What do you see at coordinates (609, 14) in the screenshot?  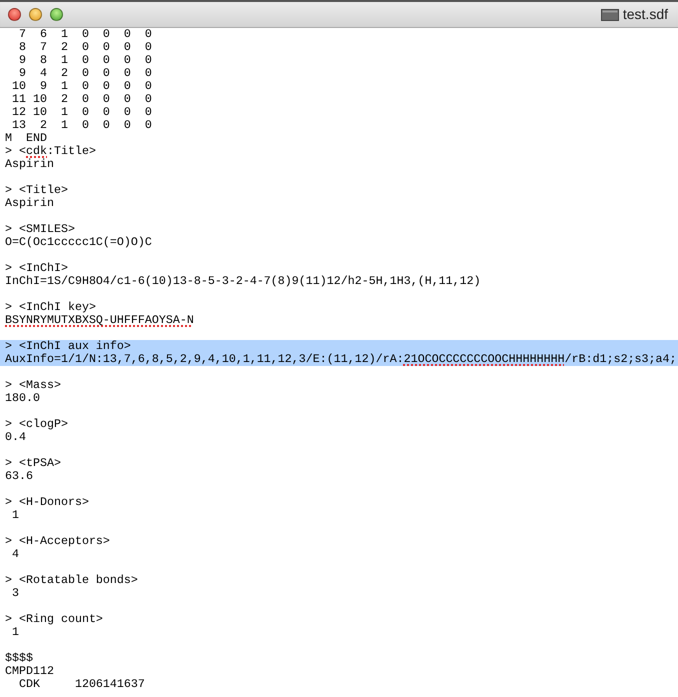 I see `document-icon` at bounding box center [609, 14].